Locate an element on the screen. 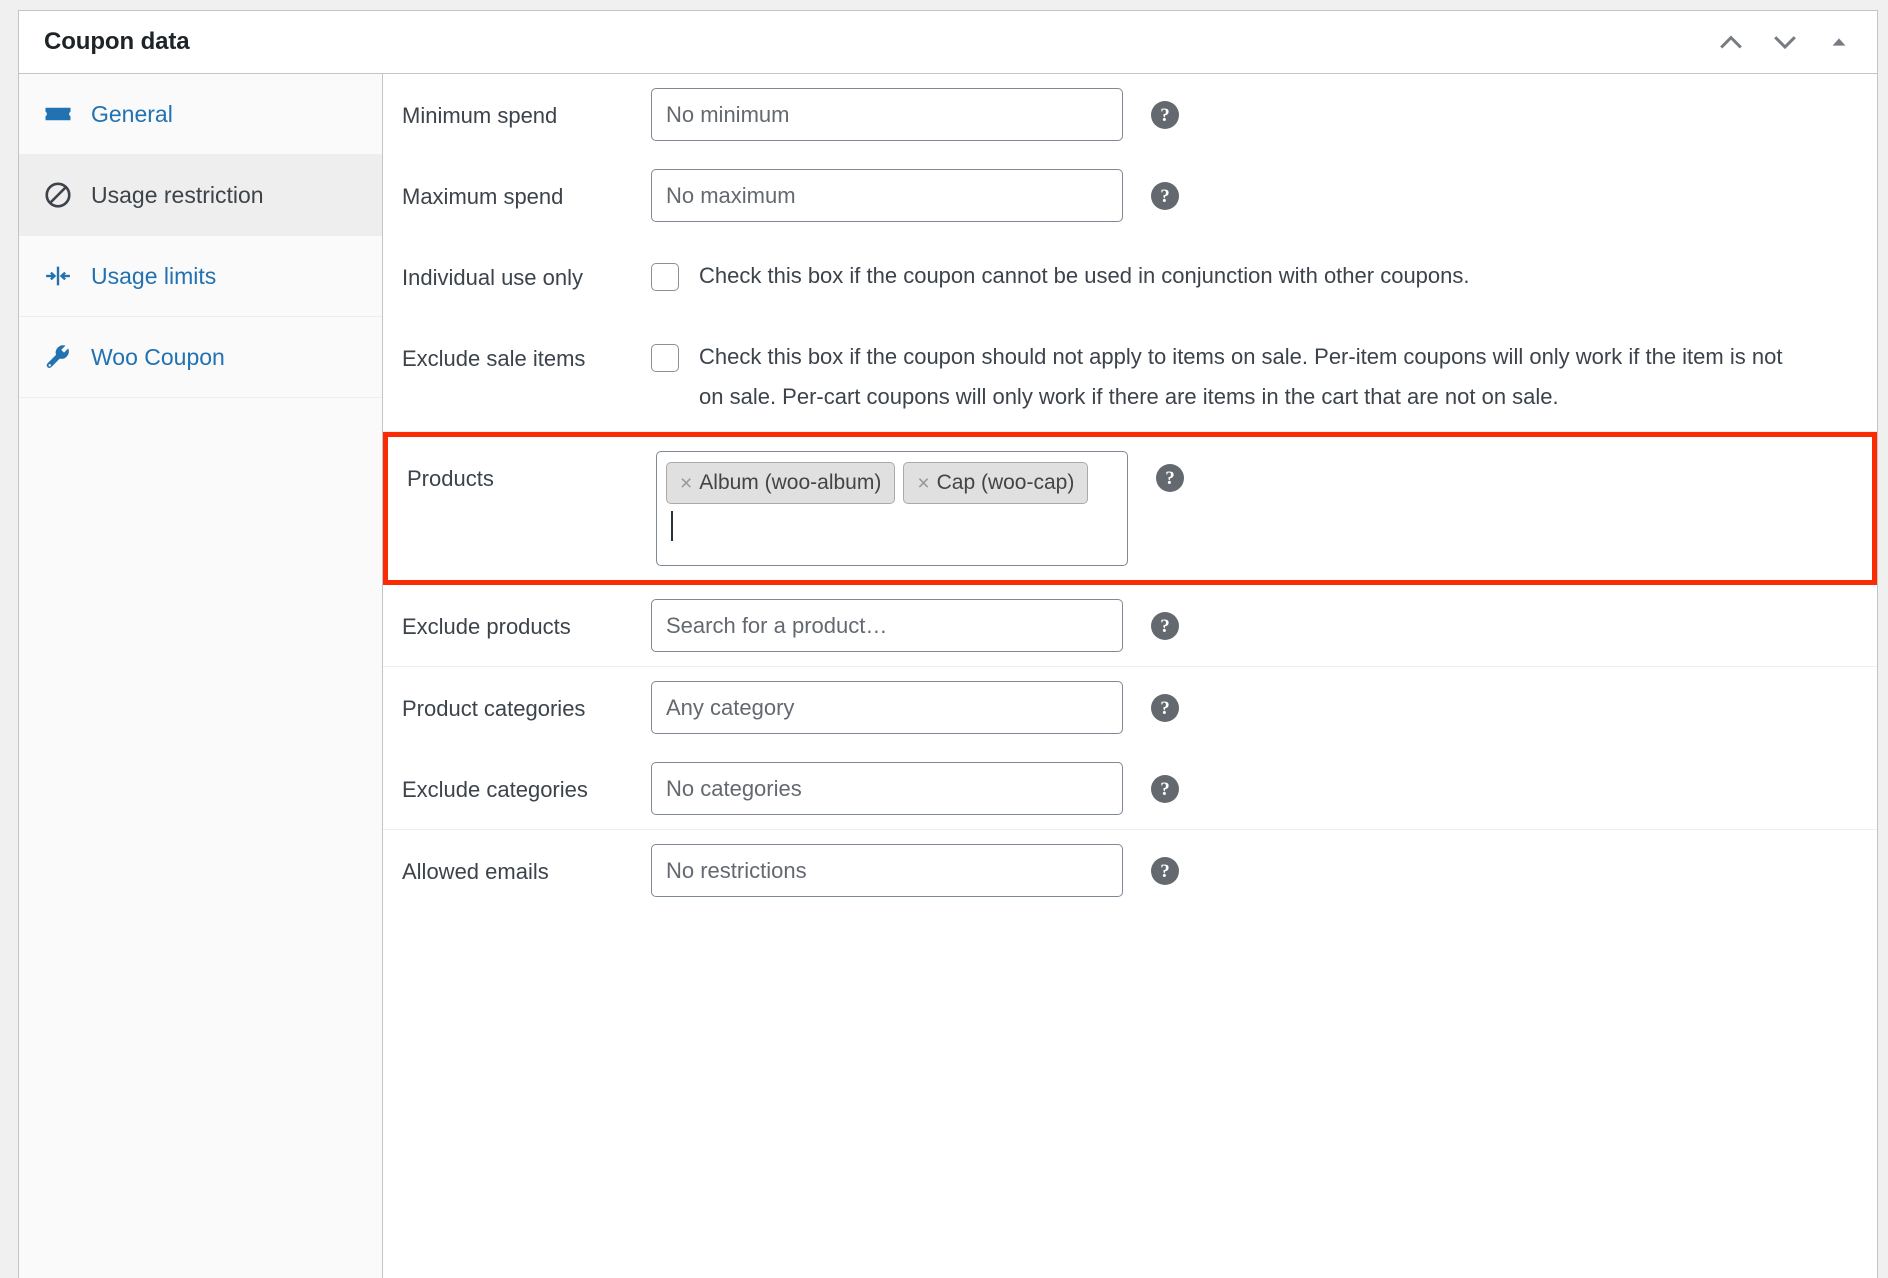 The image size is (1888, 1278). sidebar-item-usage-restriction: Usage restriction is located at coordinates (200, 195).